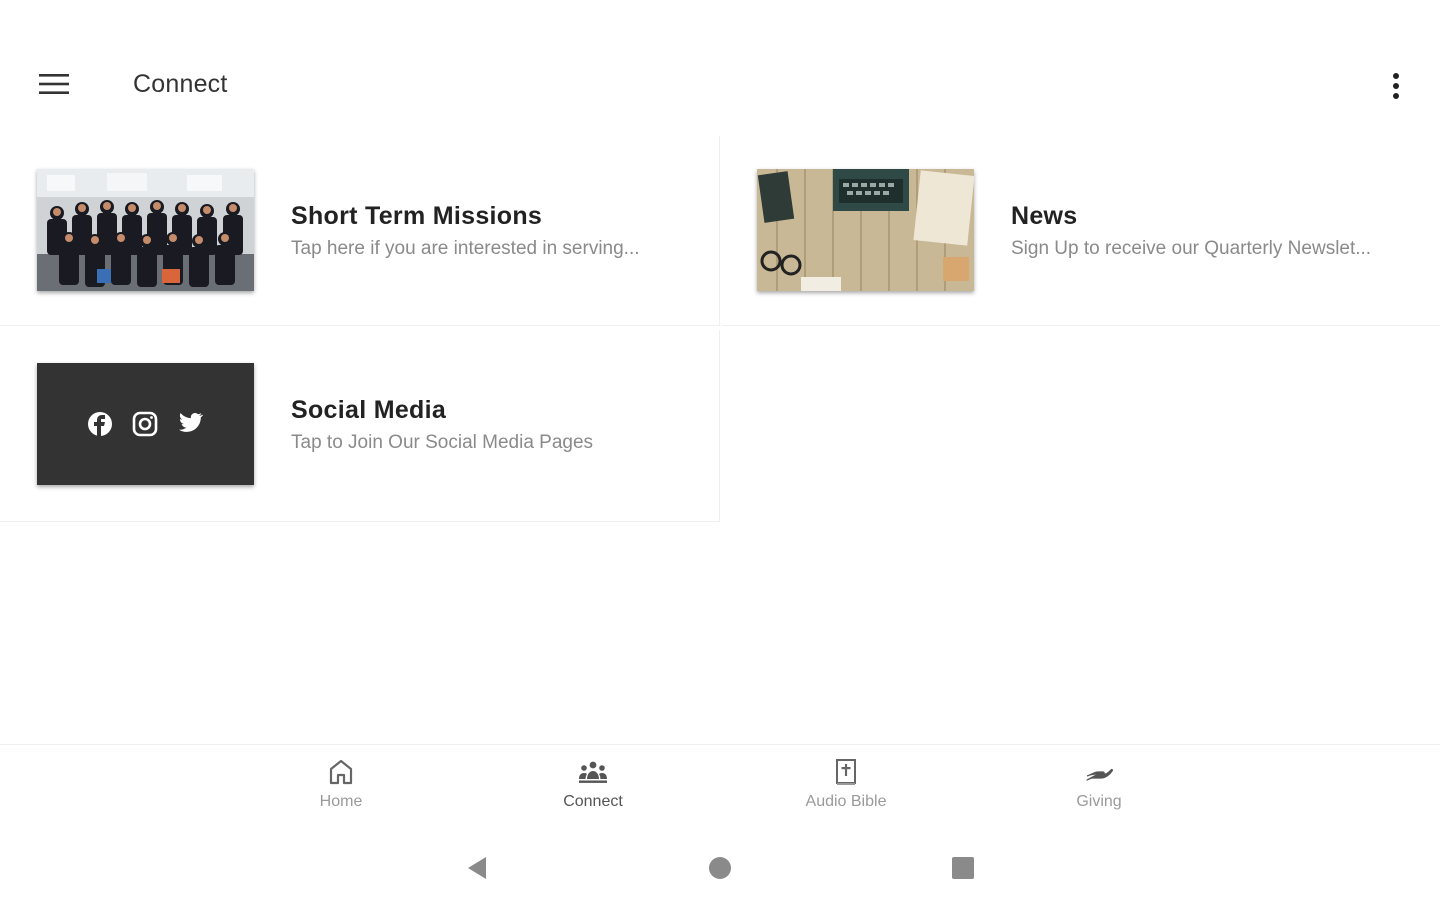 The image size is (1440, 900). I want to click on card-thumbnail-group-photo, so click(145, 230).